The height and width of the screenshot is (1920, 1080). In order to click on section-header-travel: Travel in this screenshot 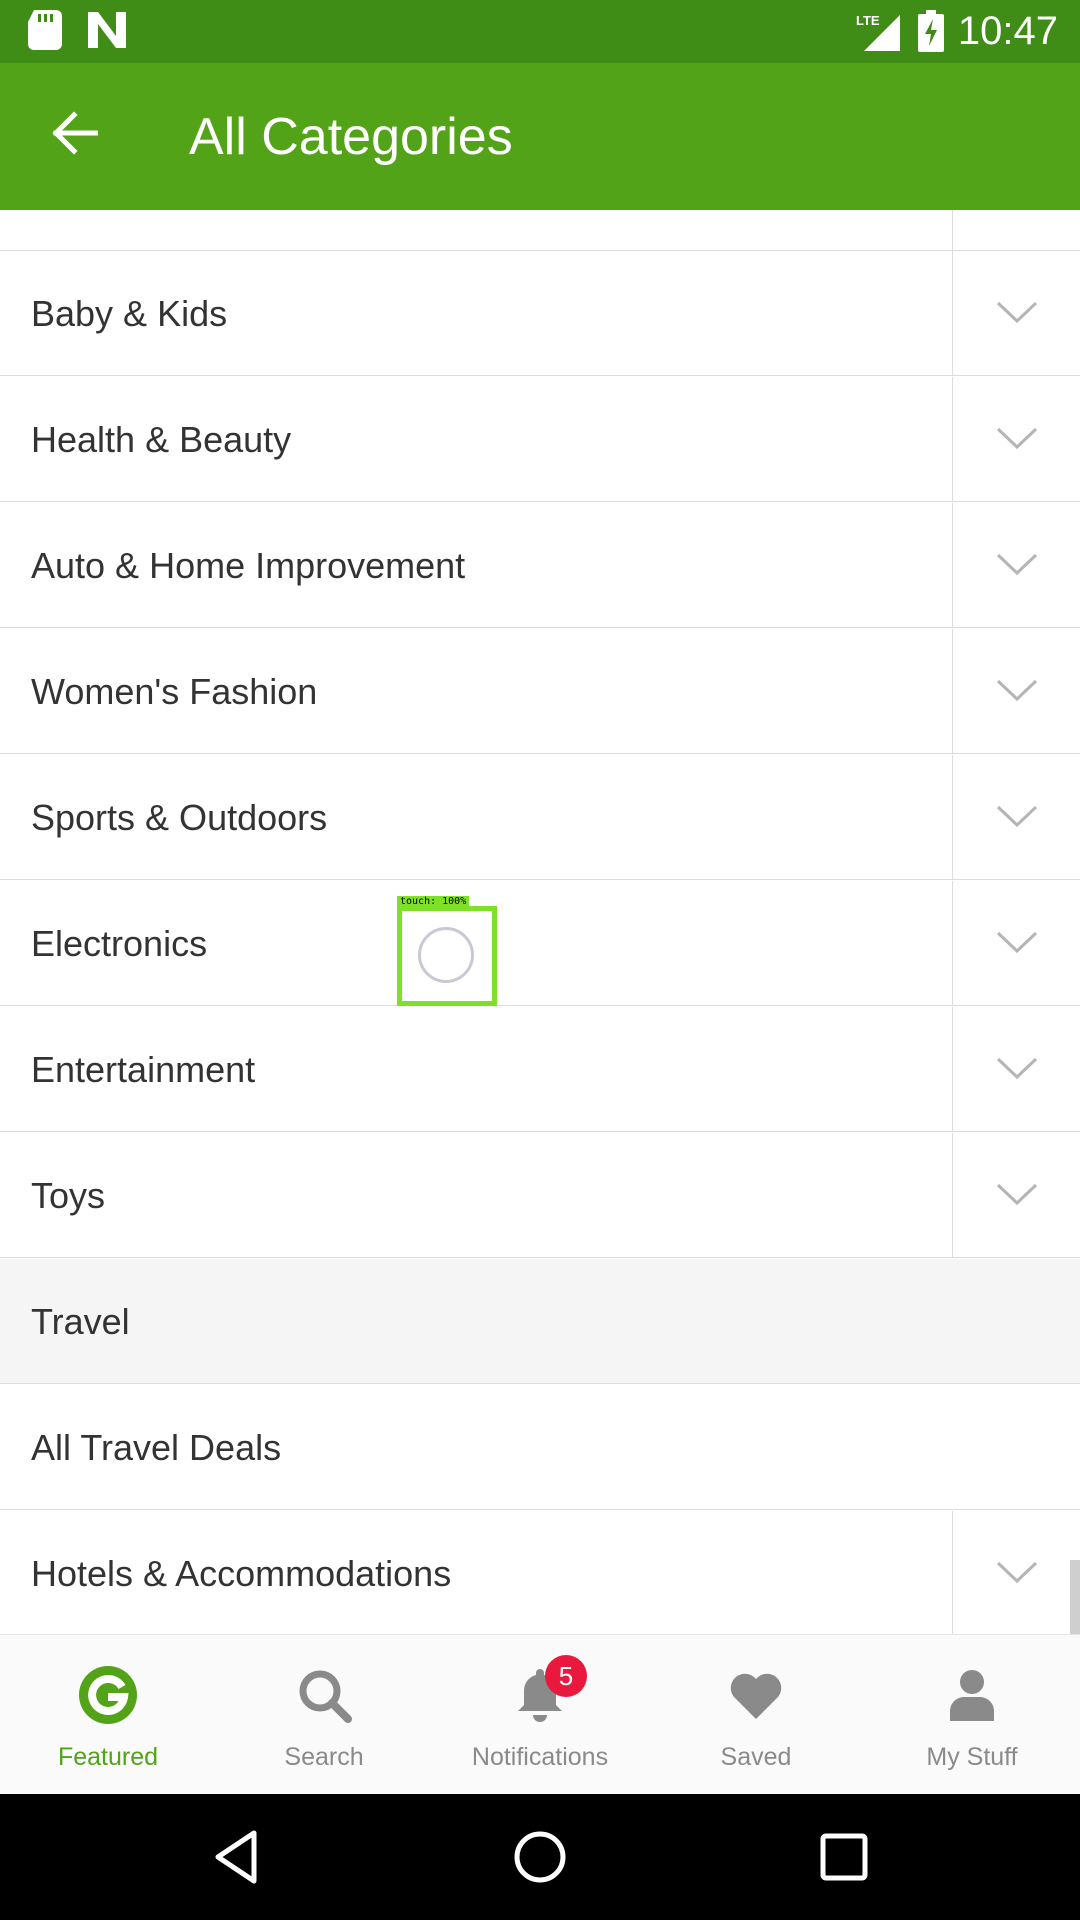, I will do `click(540, 1321)`.